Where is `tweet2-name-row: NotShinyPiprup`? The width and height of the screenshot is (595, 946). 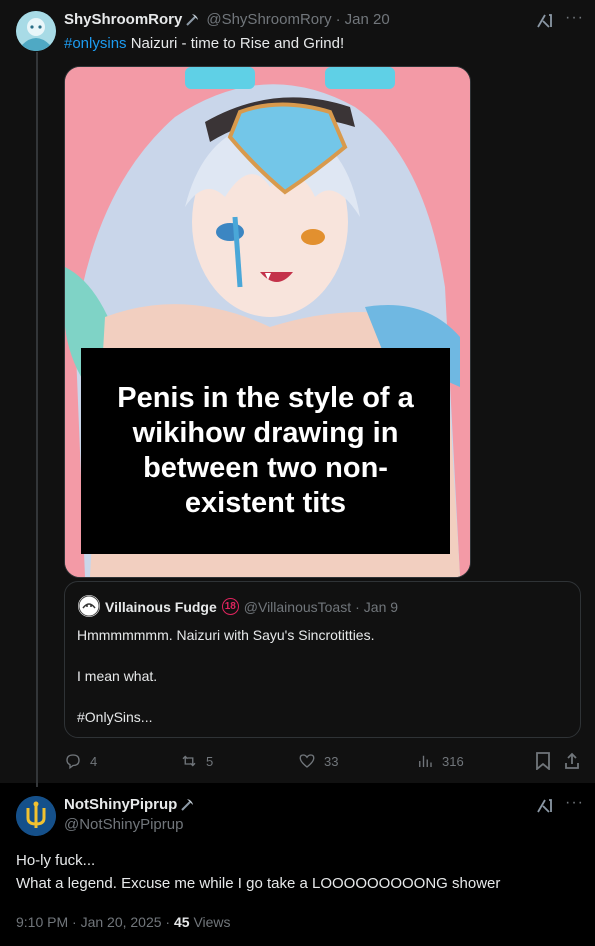 tweet2-name-row: NotShinyPiprup is located at coordinates (129, 804).